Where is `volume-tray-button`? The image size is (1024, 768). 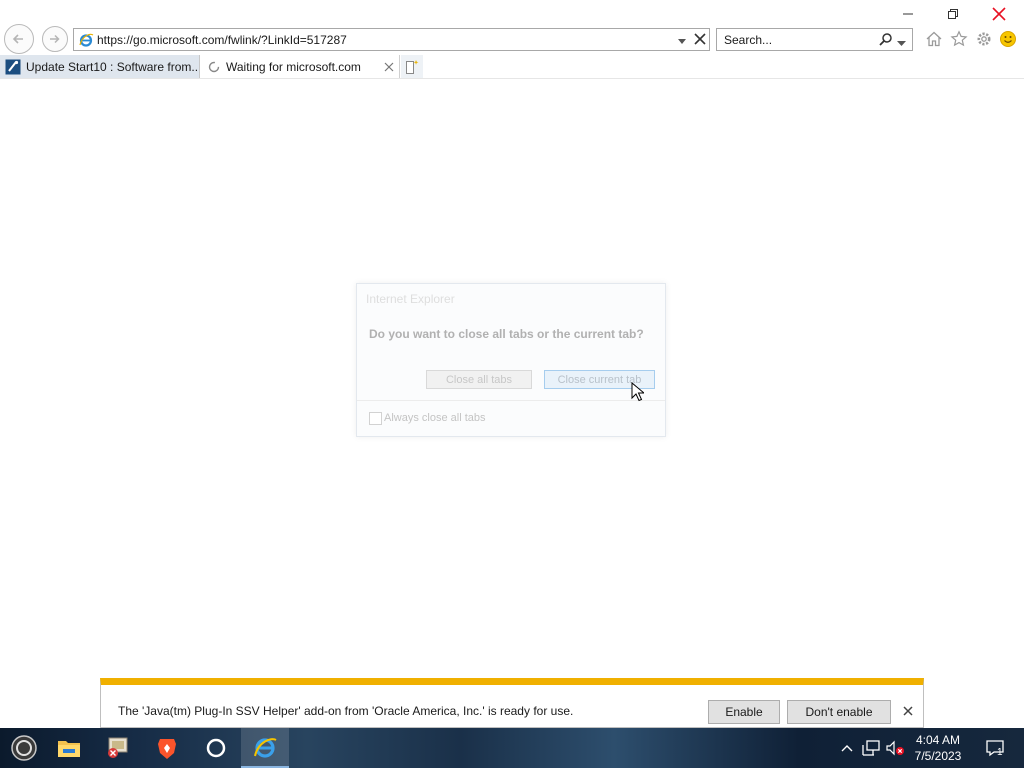
volume-tray-button is located at coordinates (895, 748).